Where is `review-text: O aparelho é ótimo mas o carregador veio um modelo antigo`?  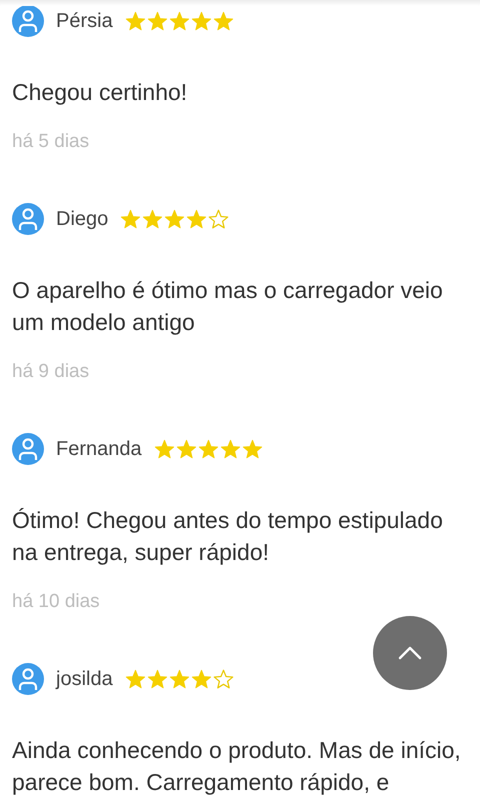 review-text: O aparelho é ótimo mas o carregador veio um modelo antigo is located at coordinates (228, 306).